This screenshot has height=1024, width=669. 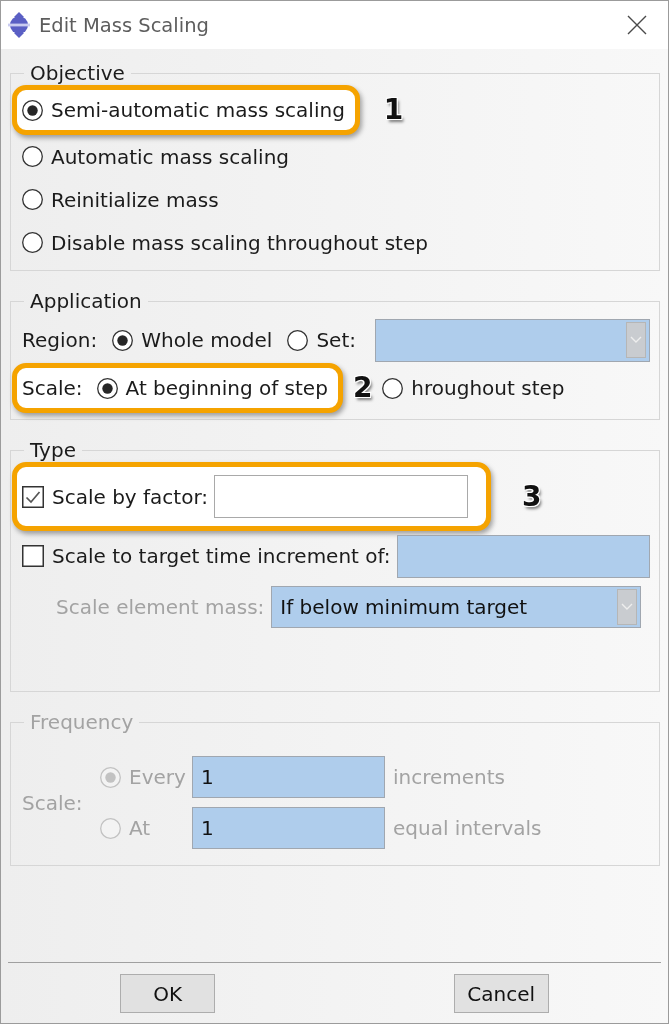 What do you see at coordinates (19, 25) in the screenshot?
I see `app-icon` at bounding box center [19, 25].